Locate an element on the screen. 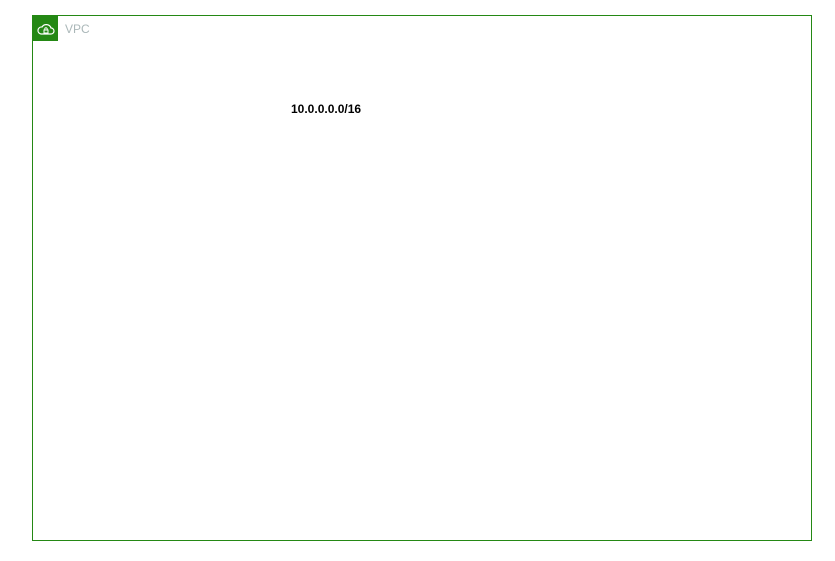 Image resolution: width=835 pixels, height=561 pixels. cloud-lock-icon is located at coordinates (45, 28).